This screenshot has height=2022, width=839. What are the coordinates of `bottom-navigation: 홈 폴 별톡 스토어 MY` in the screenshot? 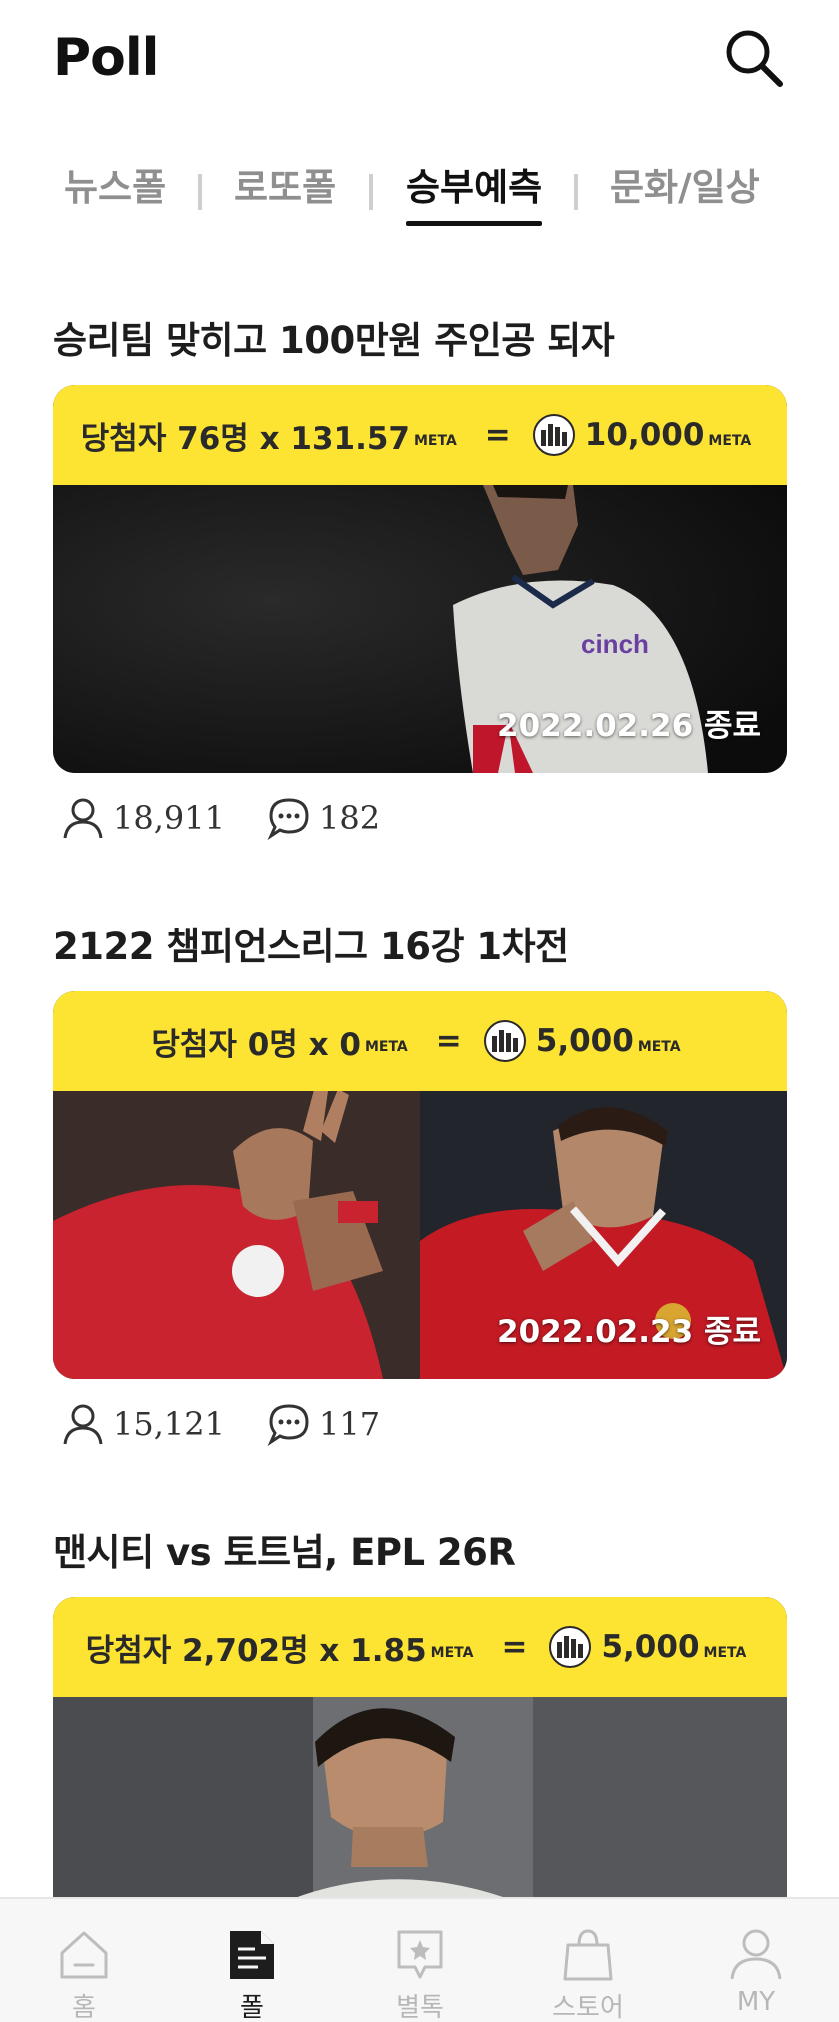 It's located at (419, 1959).